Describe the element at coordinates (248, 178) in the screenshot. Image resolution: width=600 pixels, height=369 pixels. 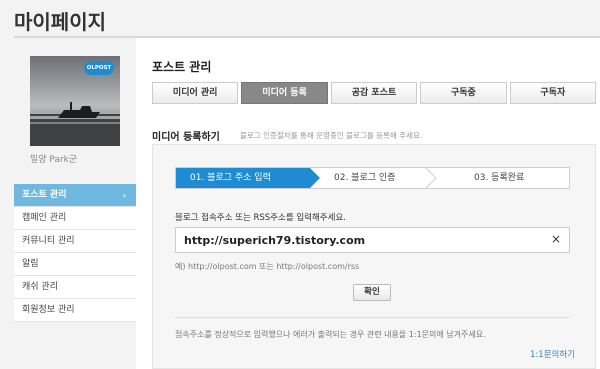
I see `step-1: 01. 블로그 주소 입력` at that location.